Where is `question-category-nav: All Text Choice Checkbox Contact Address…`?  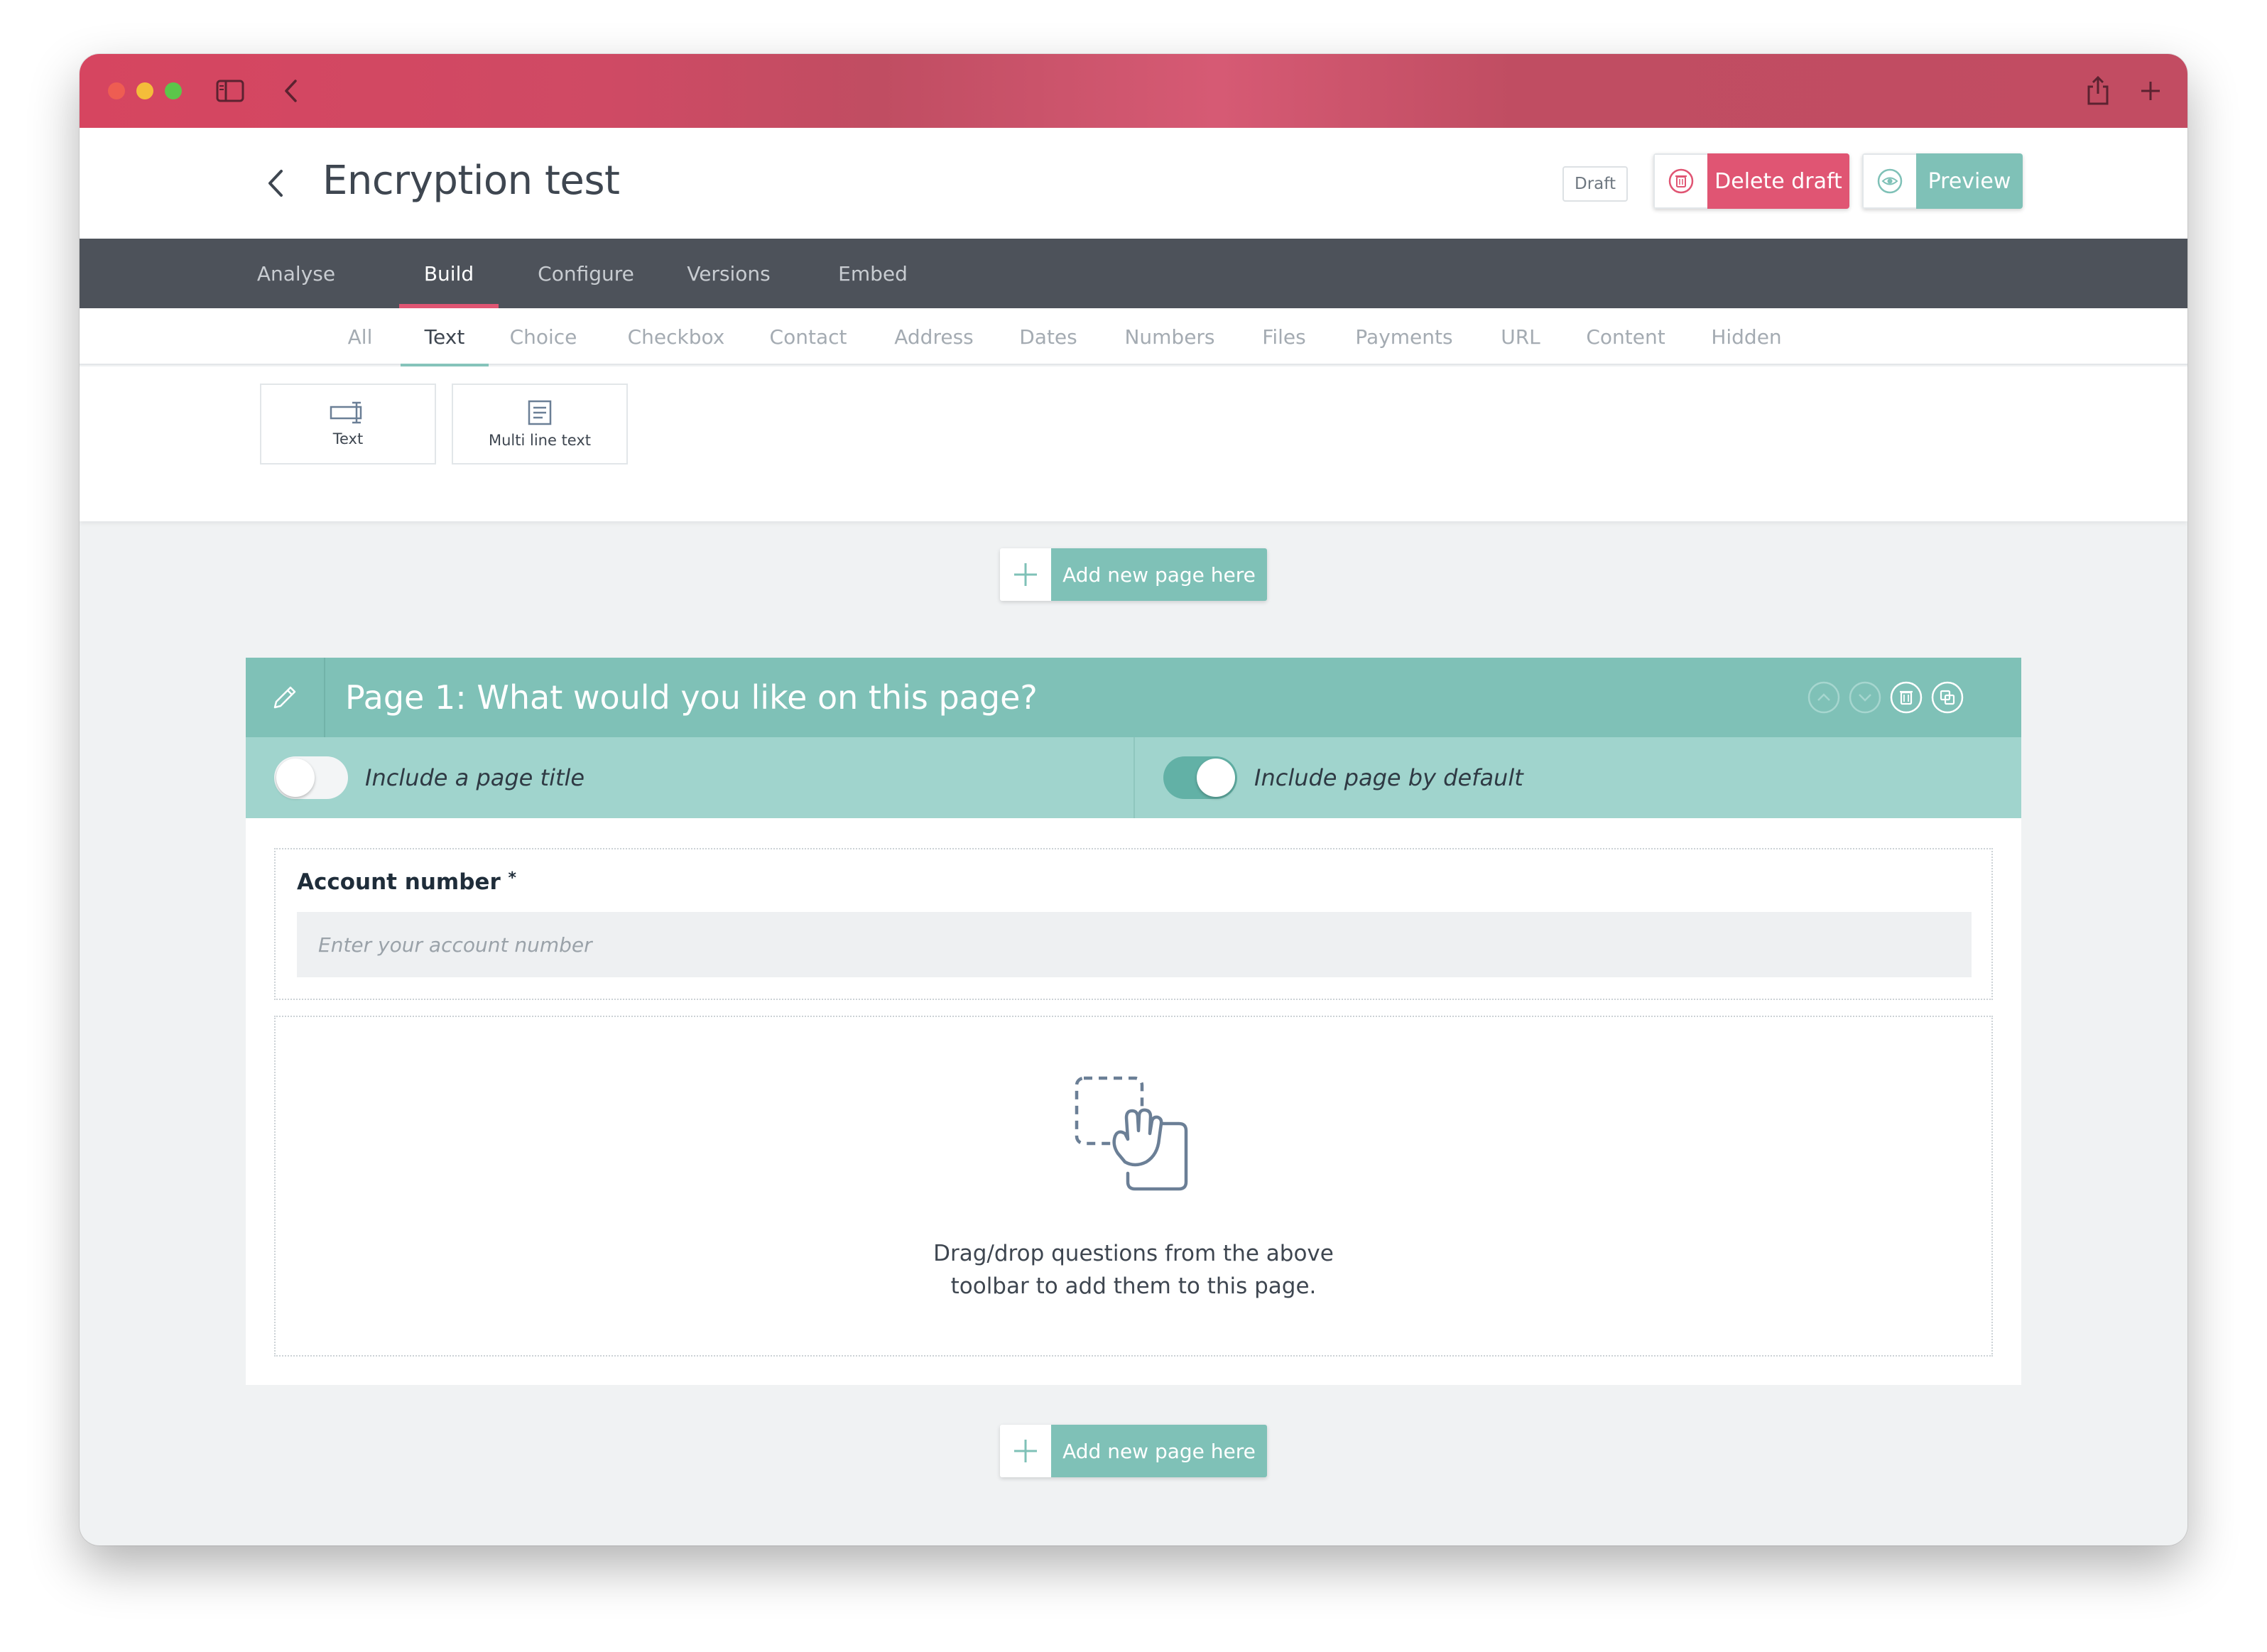 question-category-nav: All Text Choice Checkbox Contact Address… is located at coordinates (1133, 337).